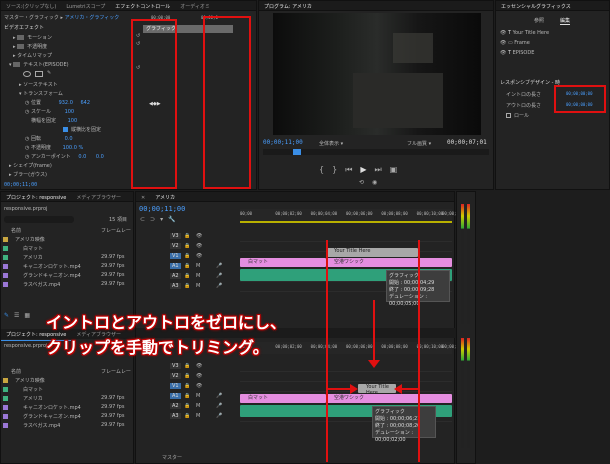  I want to click on eg-layer-row: 👁 T Your Title Here, so click(524, 33).